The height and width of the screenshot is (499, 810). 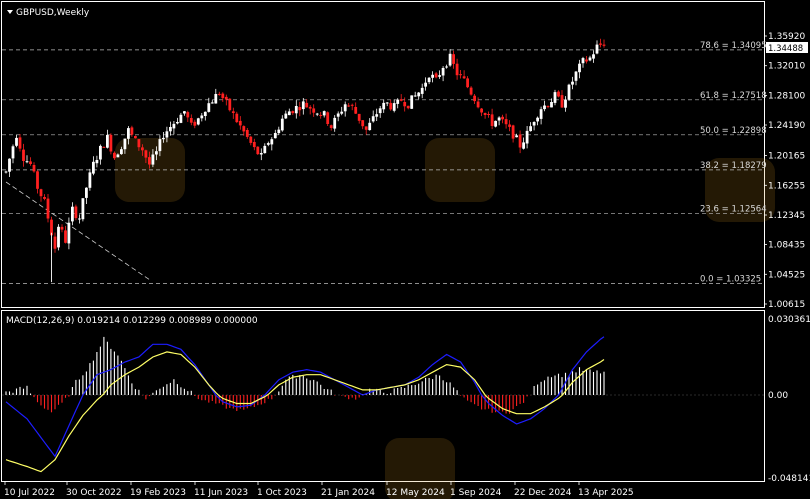 I want to click on time-axis-label: 1 Oct 2023, so click(x=282, y=493).